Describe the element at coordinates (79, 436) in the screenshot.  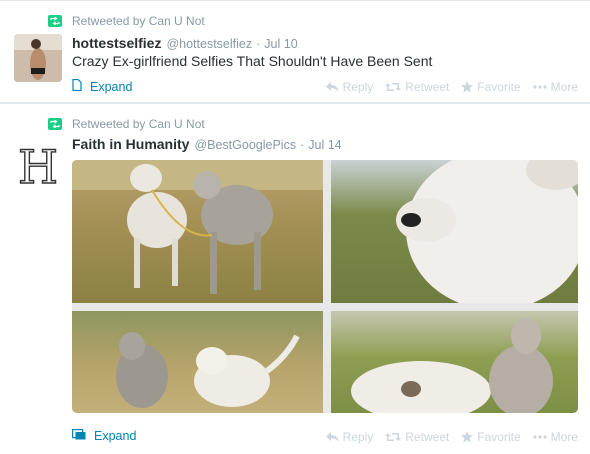
I see `photo-icon` at that location.